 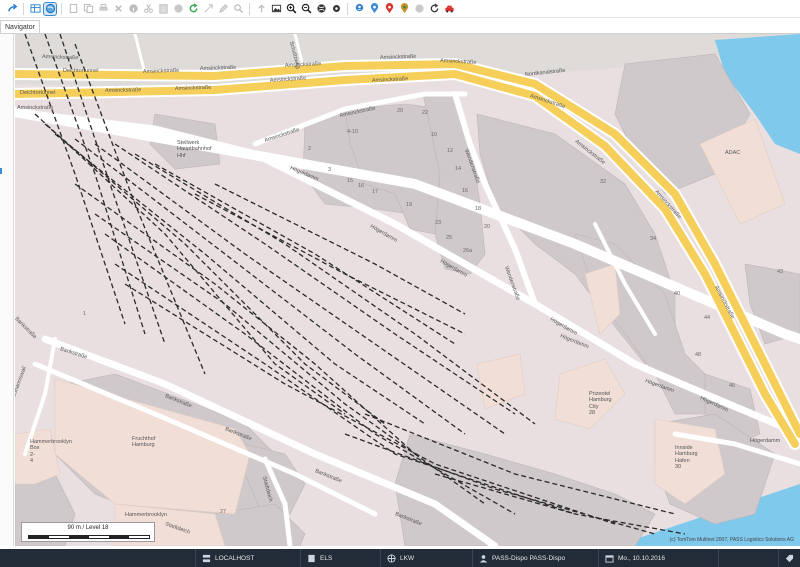 I want to click on house-number: 3, so click(x=330, y=170).